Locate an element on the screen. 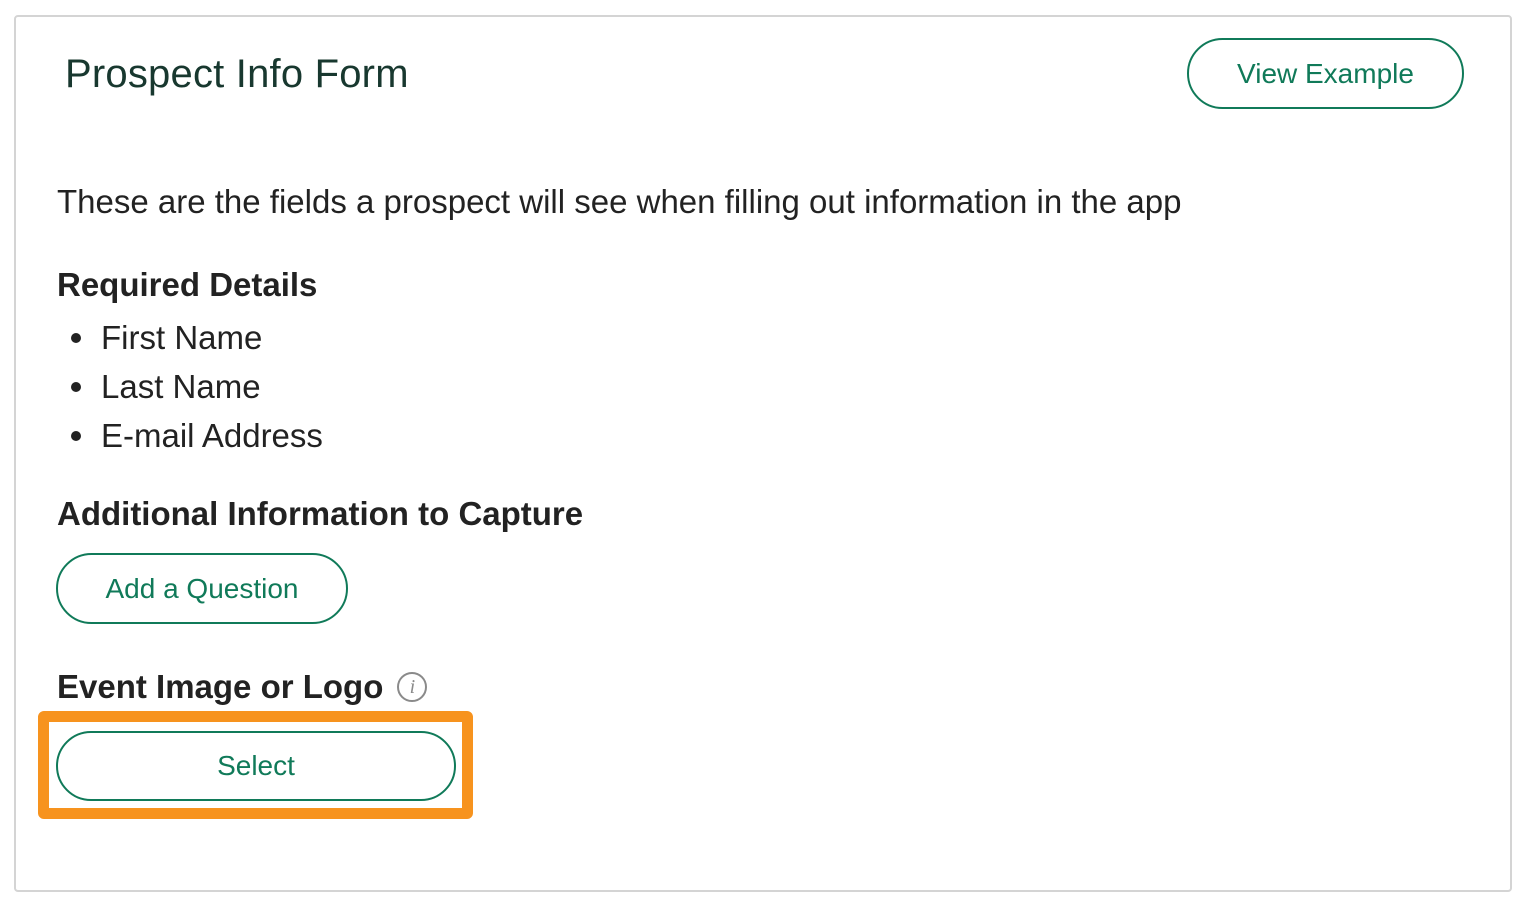 The height and width of the screenshot is (908, 1528). list-item: First Name is located at coordinates (190, 337).